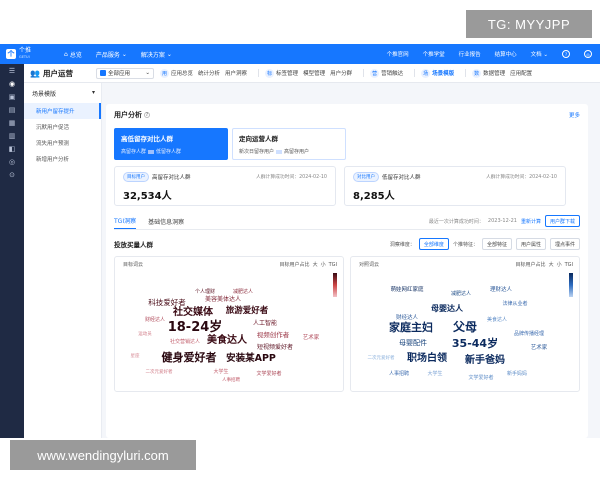 Image resolution: width=600 pixels, height=480 pixels. I want to click on cloud-word: 35-44岁, so click(475, 343).